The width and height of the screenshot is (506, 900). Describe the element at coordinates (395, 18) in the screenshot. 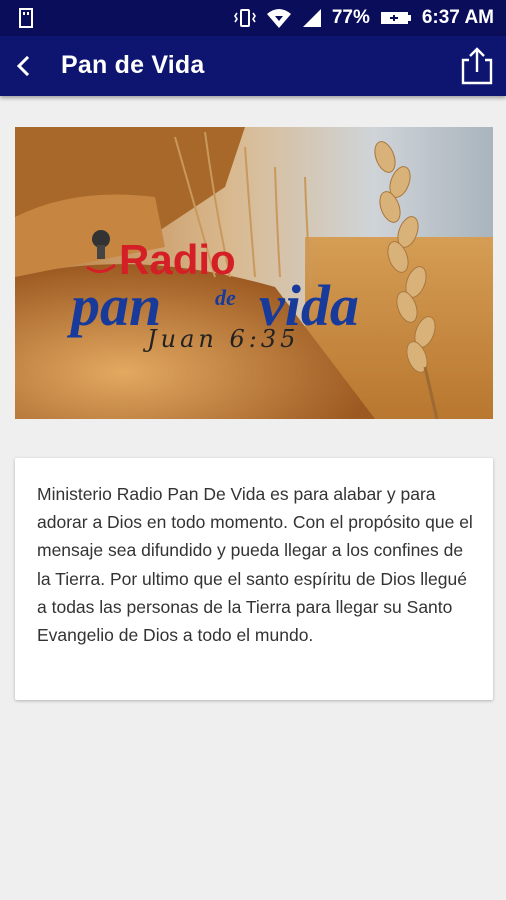

I see `battery-icon` at that location.